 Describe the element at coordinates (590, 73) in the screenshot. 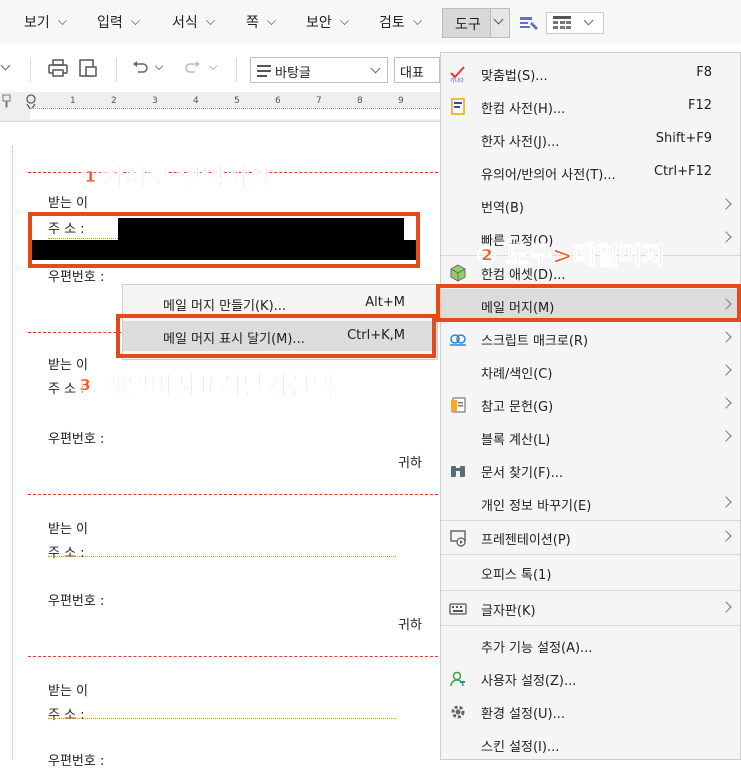

I see `menu-item-spellcheck: 가나다 맞춤법(S)... F8` at that location.